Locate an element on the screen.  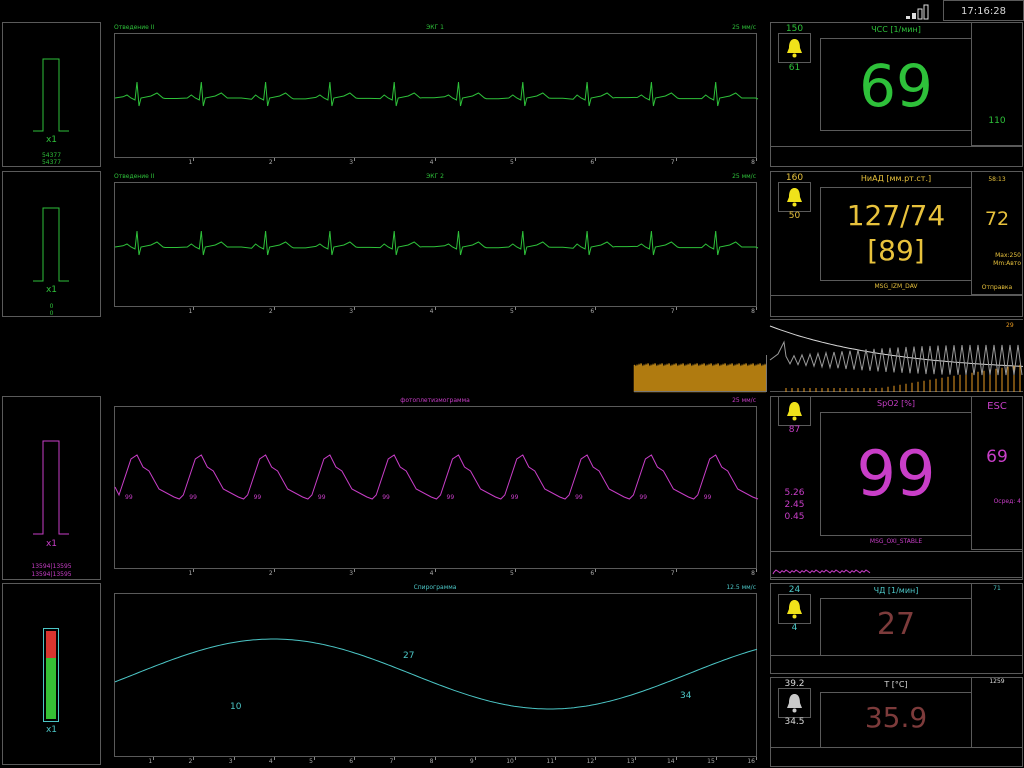
ecg1-calibration-pulse is located at coordinates (51, 95).